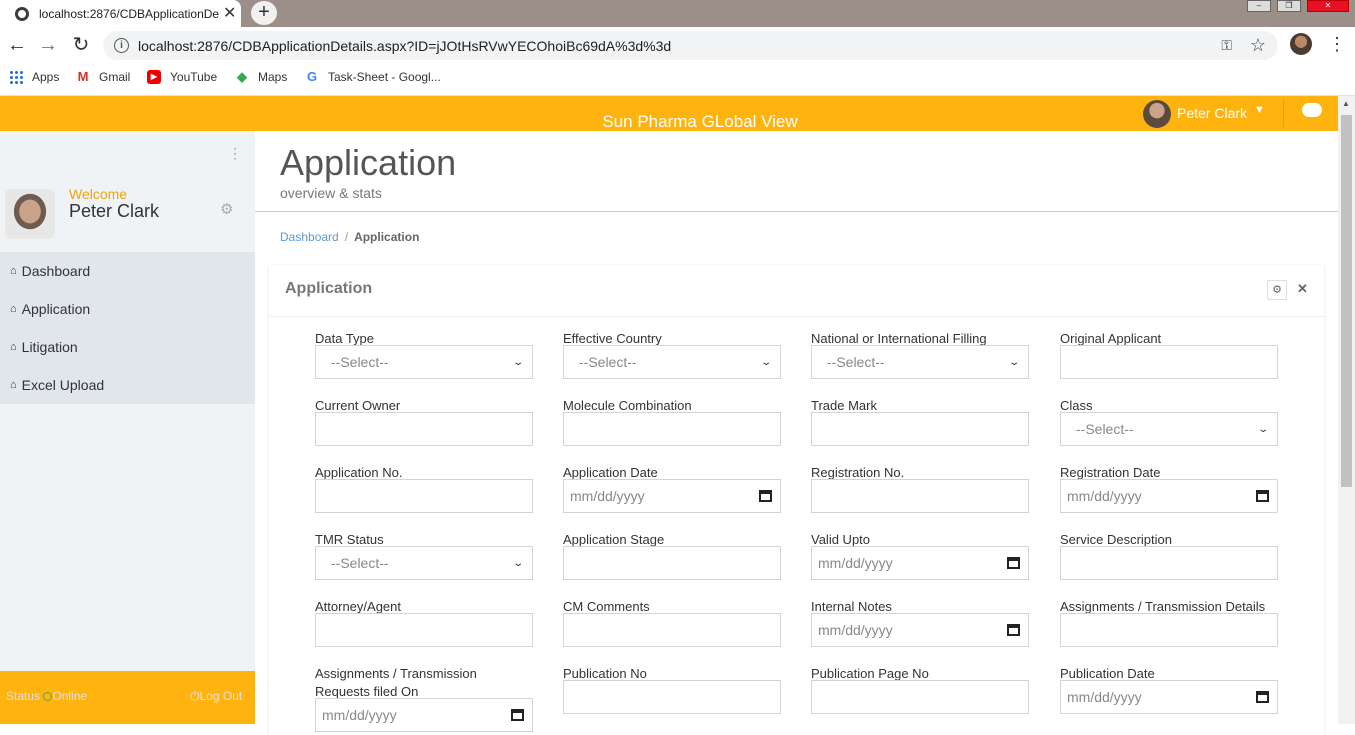 The image size is (1355, 735). Describe the element at coordinates (1212, 113) in the screenshot. I see `header-user-name: Peter Clark` at that location.